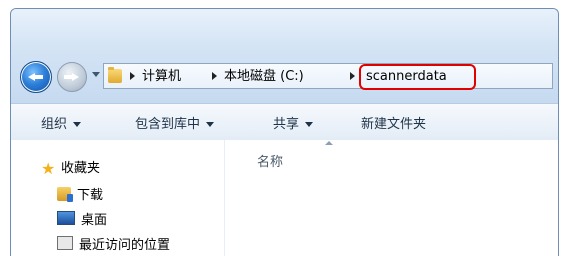 Image resolution: width=567 pixels, height=256 pixels. What do you see at coordinates (168, 124) in the screenshot?
I see `include-in-library-label: 包含到库中` at bounding box center [168, 124].